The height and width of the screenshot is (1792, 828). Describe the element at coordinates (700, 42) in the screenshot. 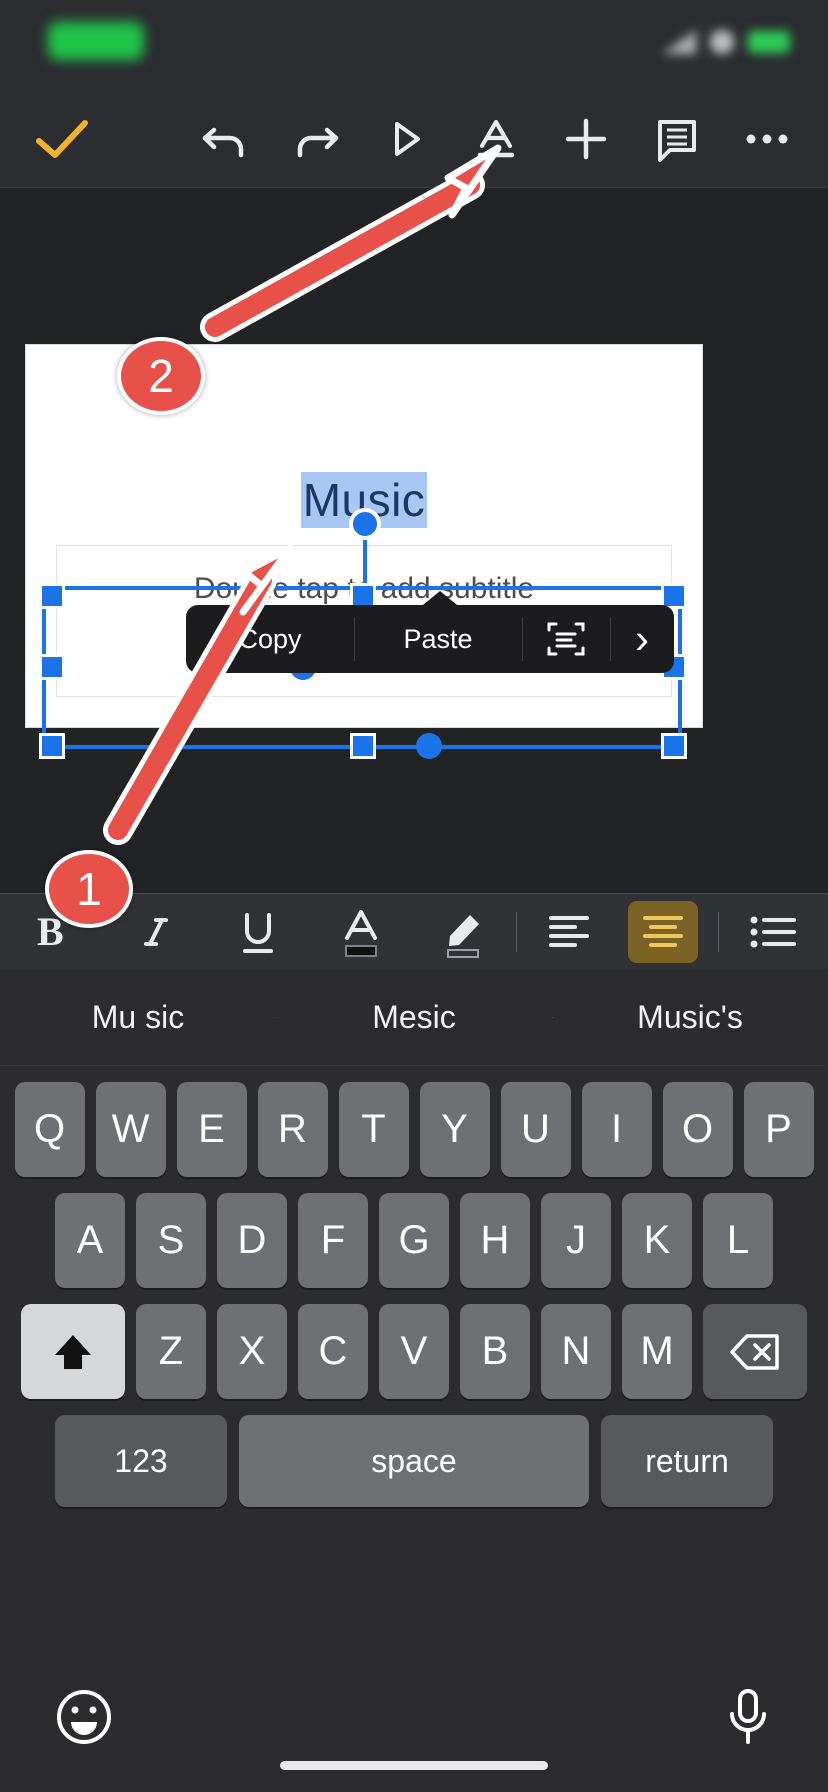

I see `status-icons` at that location.